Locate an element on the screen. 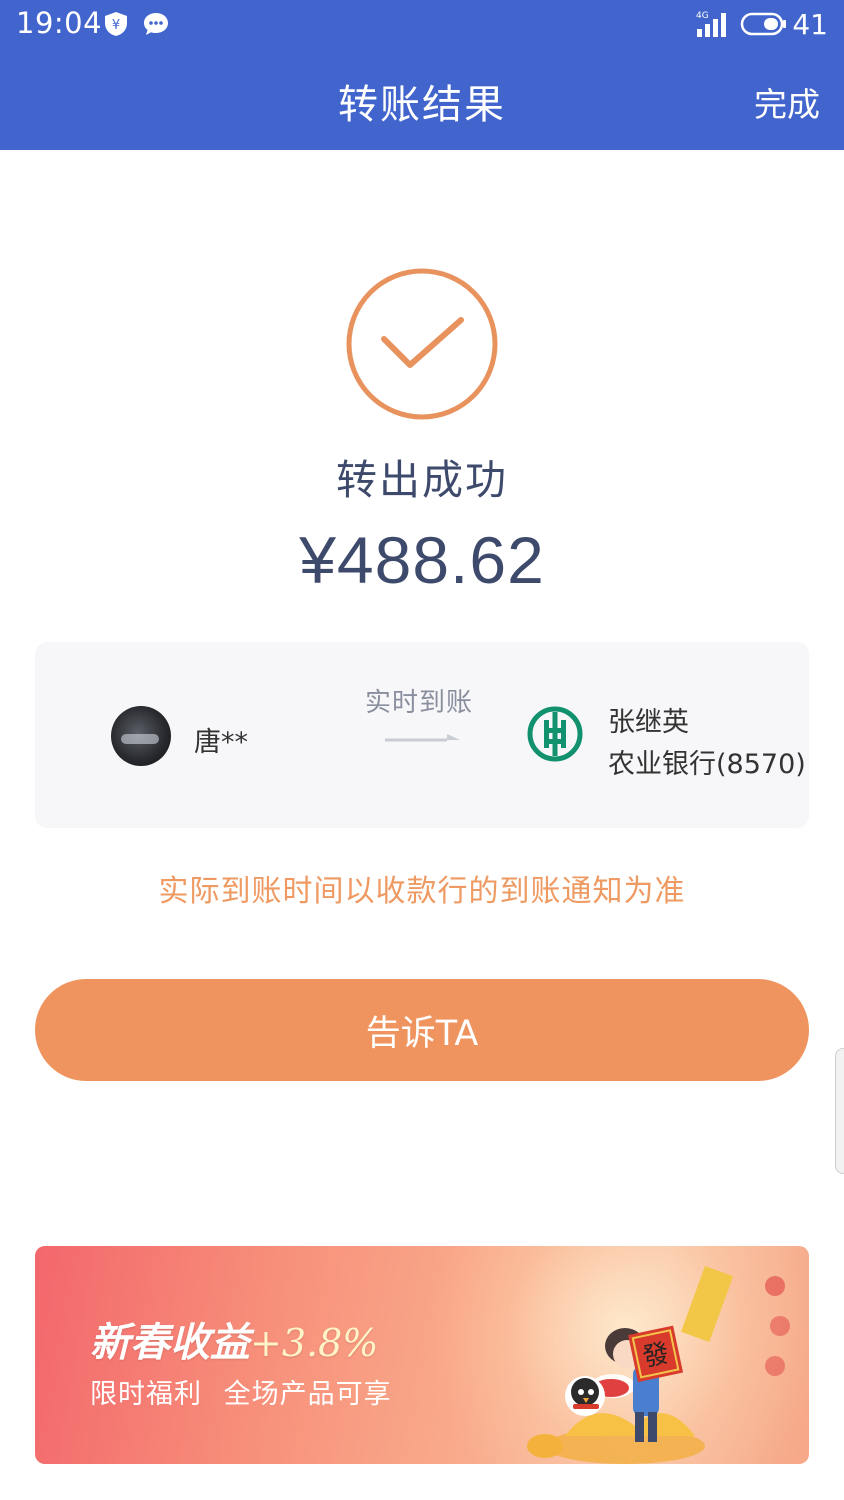  message-icon is located at coordinates (156, 24).